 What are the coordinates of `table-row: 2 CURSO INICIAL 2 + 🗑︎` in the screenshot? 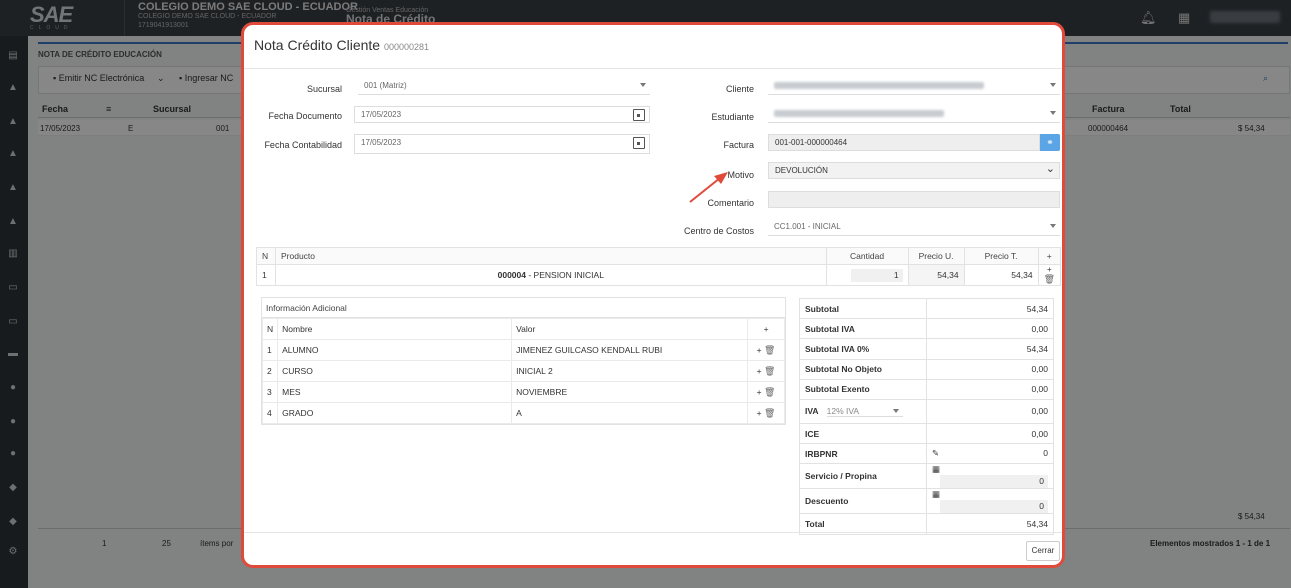 It's located at (523, 371).